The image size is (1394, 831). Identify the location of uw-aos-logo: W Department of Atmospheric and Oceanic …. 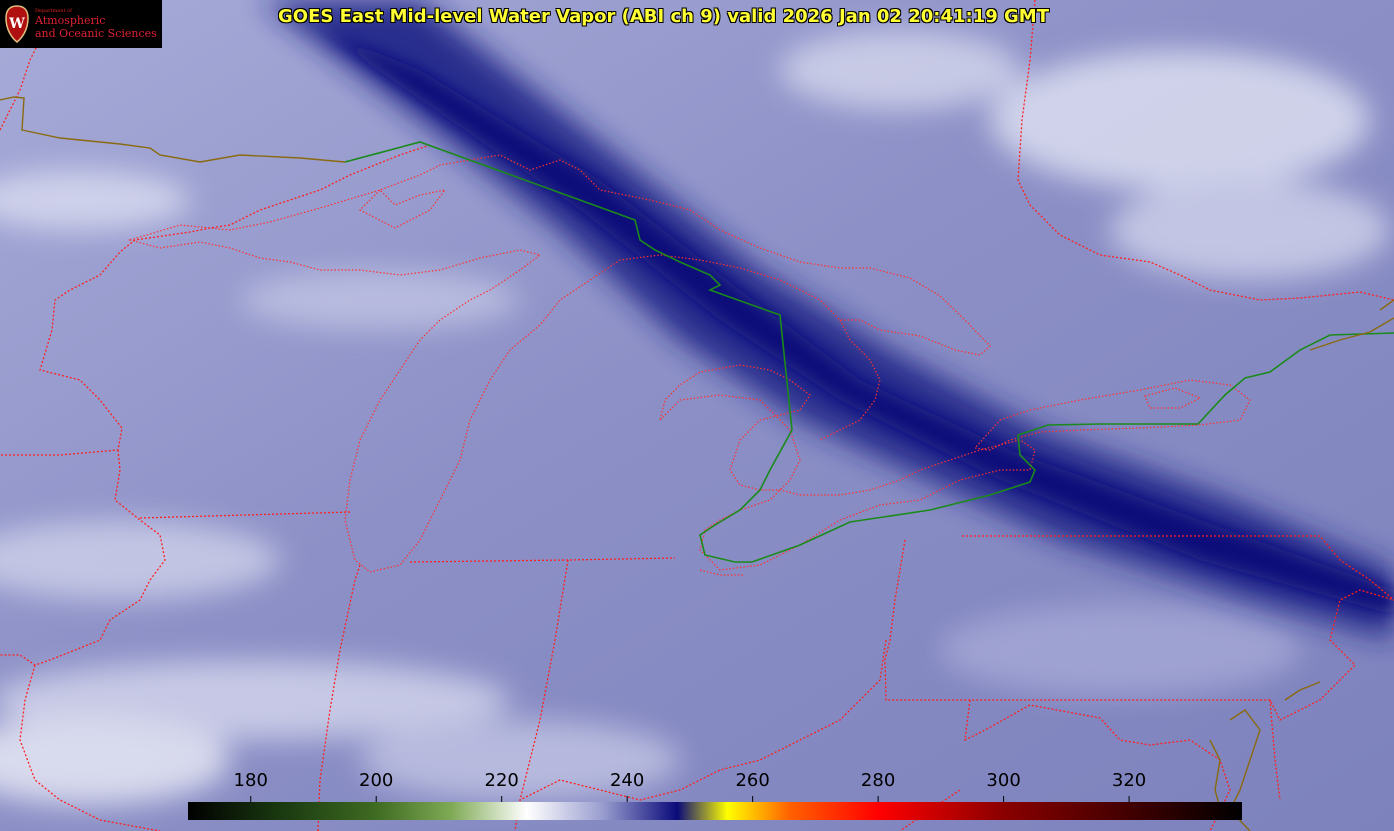
(81, 24).